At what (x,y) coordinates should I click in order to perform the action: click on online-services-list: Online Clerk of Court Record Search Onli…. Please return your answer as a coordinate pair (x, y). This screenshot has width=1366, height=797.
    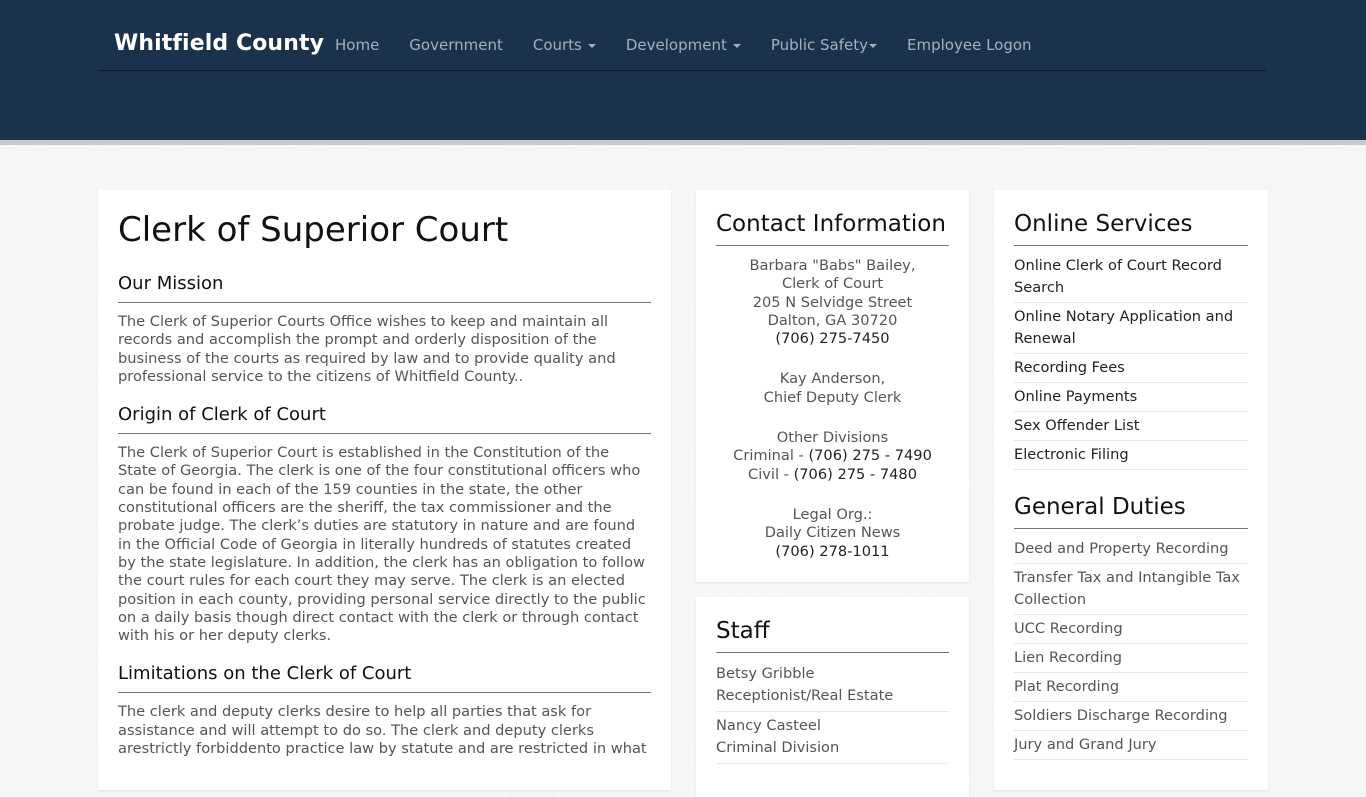
    Looking at the image, I should click on (1131, 361).